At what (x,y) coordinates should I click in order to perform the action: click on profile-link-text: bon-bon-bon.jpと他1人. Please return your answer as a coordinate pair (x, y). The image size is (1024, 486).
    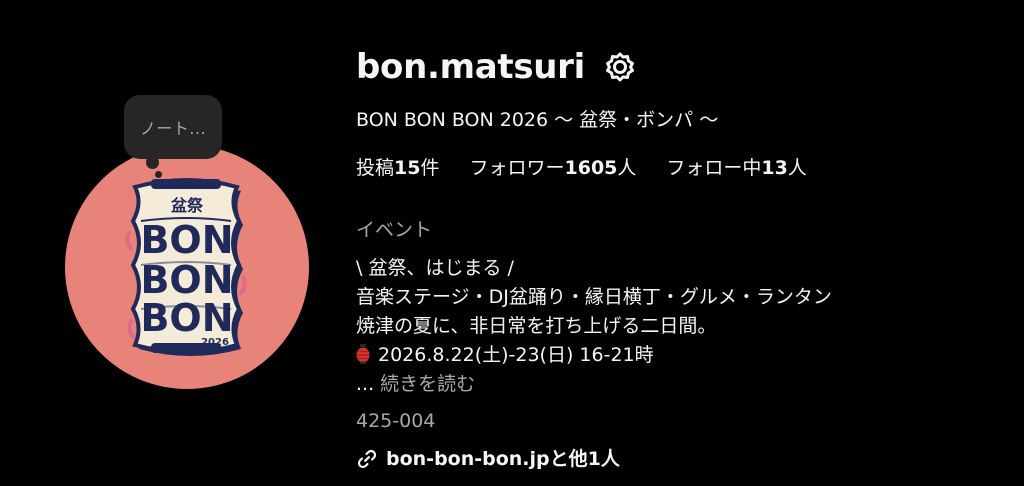
    Looking at the image, I should click on (503, 459).